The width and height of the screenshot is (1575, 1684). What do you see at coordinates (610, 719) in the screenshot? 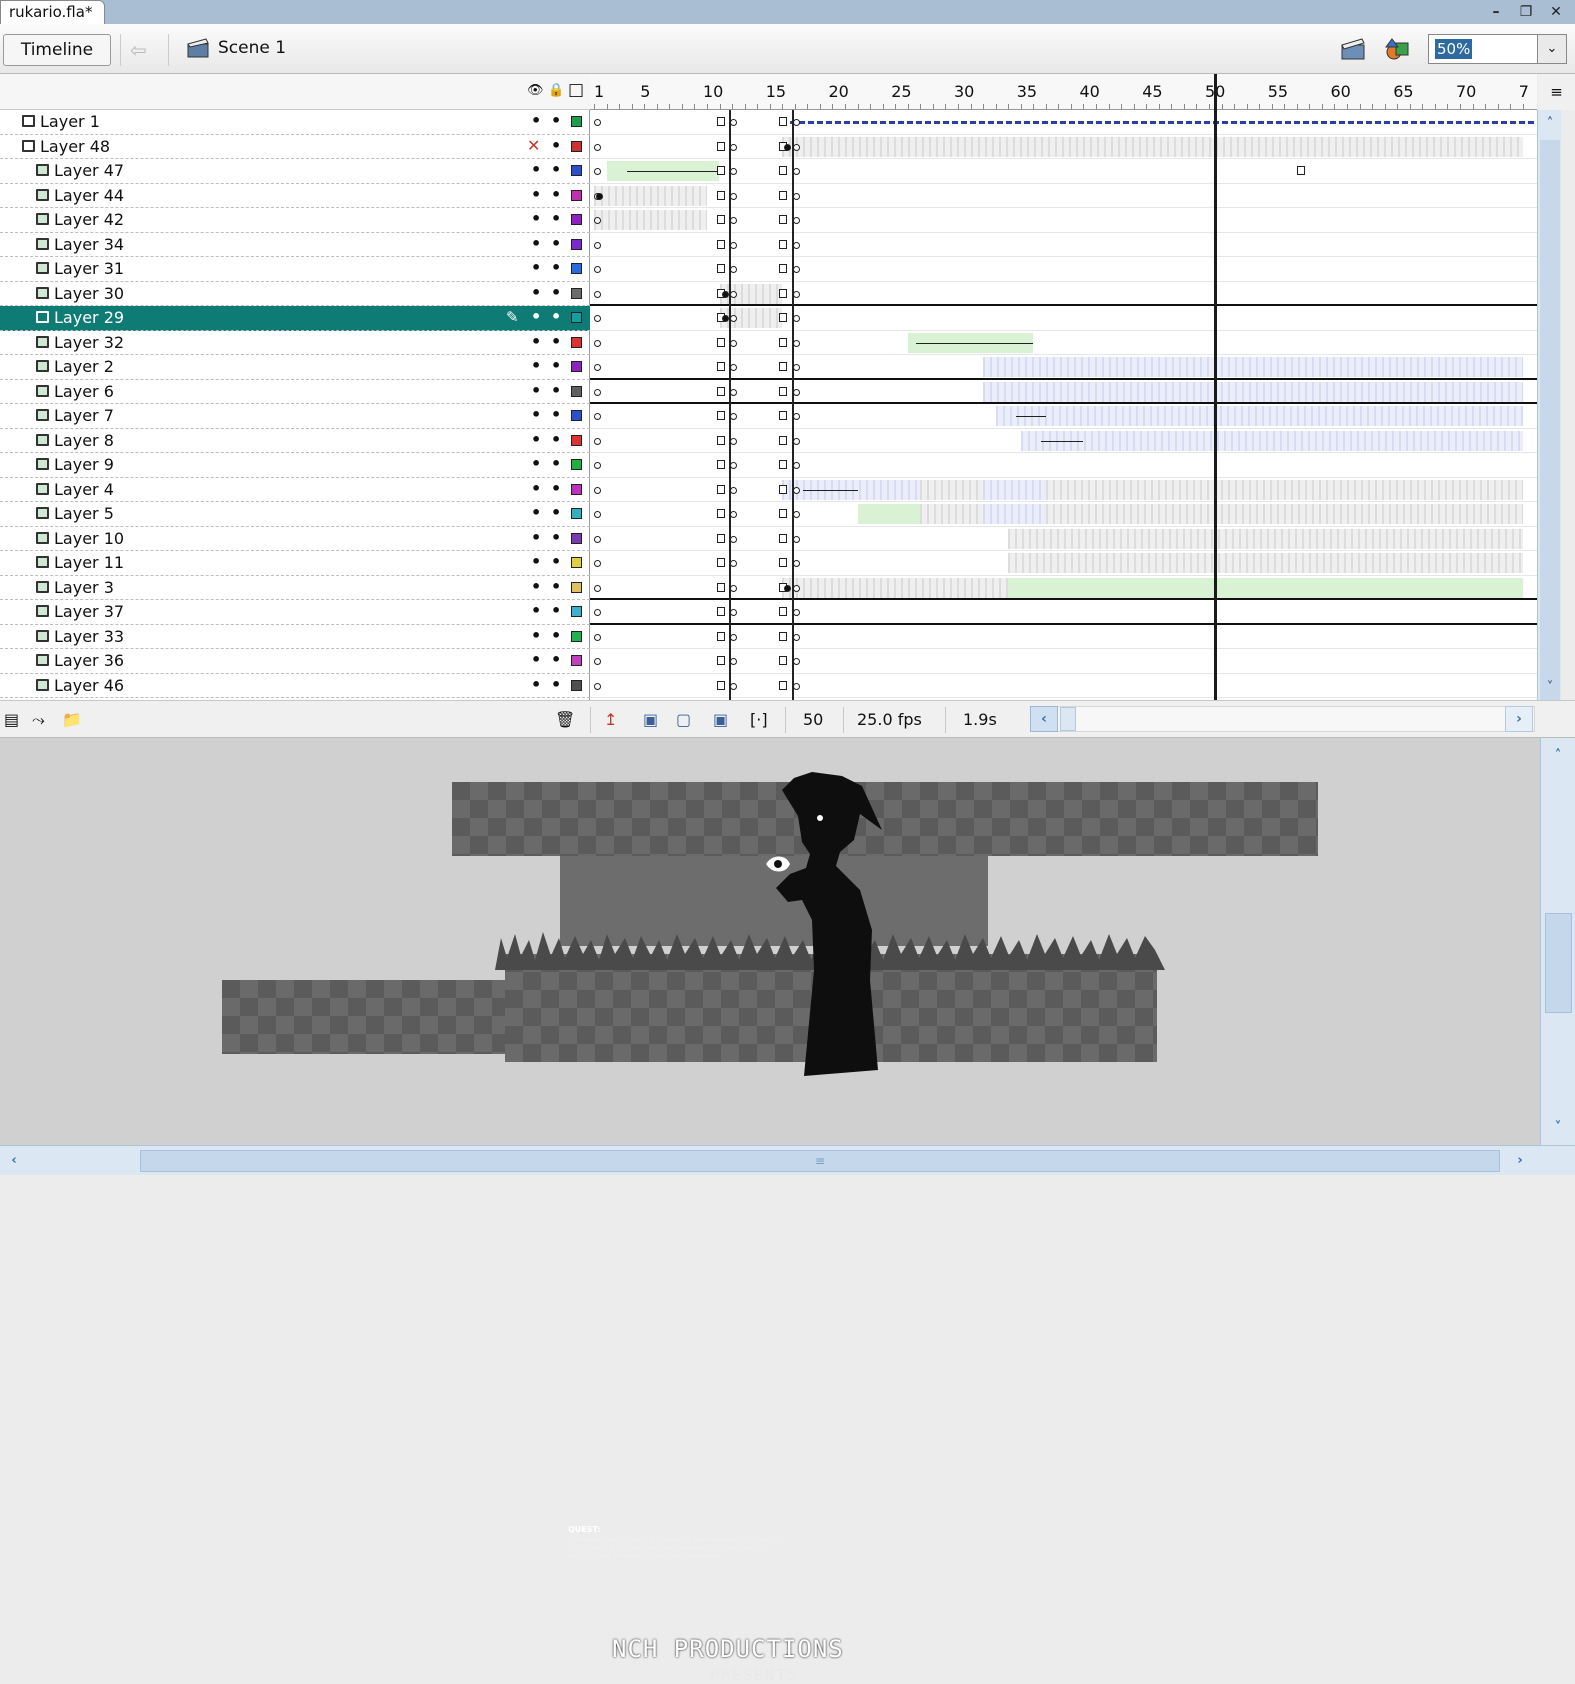
I see `center-frame-icon: ↥` at bounding box center [610, 719].